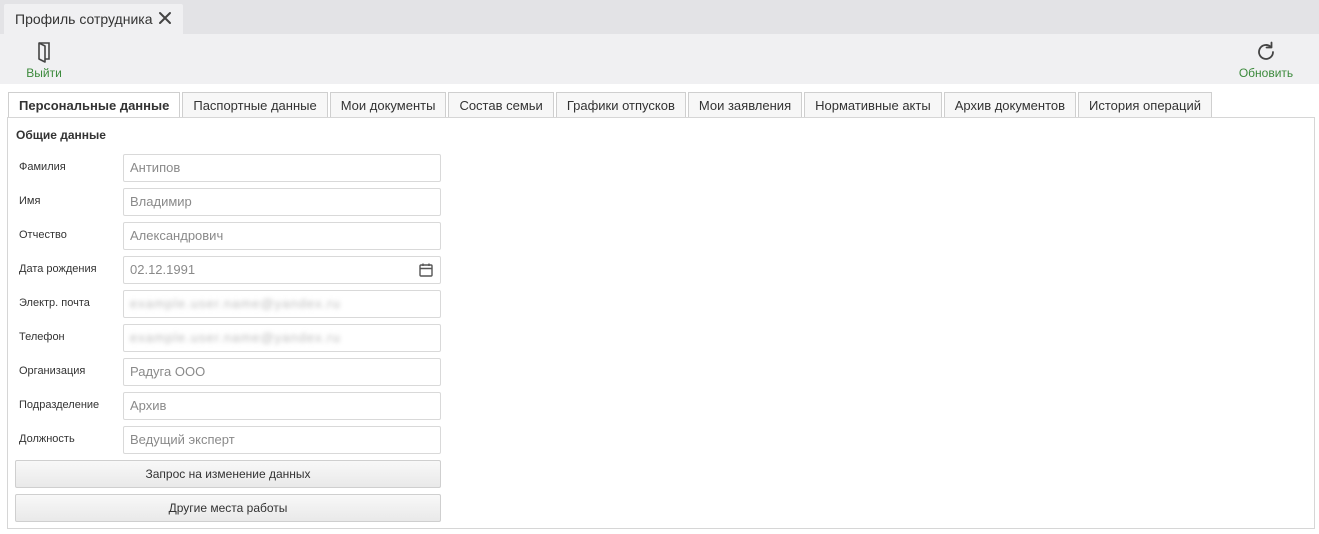  I want to click on exit-button: Выйти, so click(44, 59).